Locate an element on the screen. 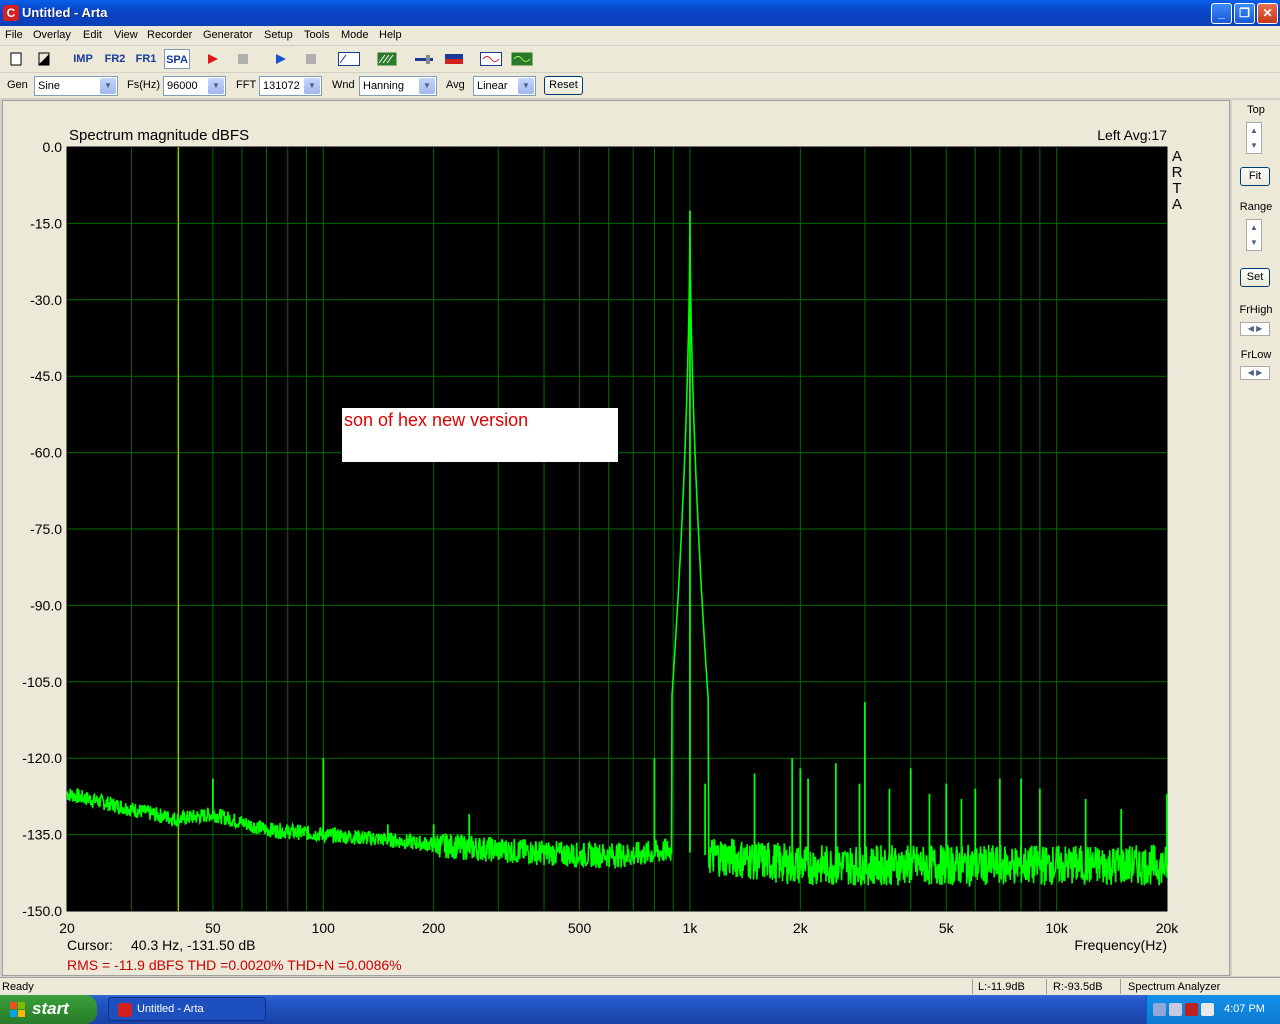  spa-button: SPA is located at coordinates (177, 59).